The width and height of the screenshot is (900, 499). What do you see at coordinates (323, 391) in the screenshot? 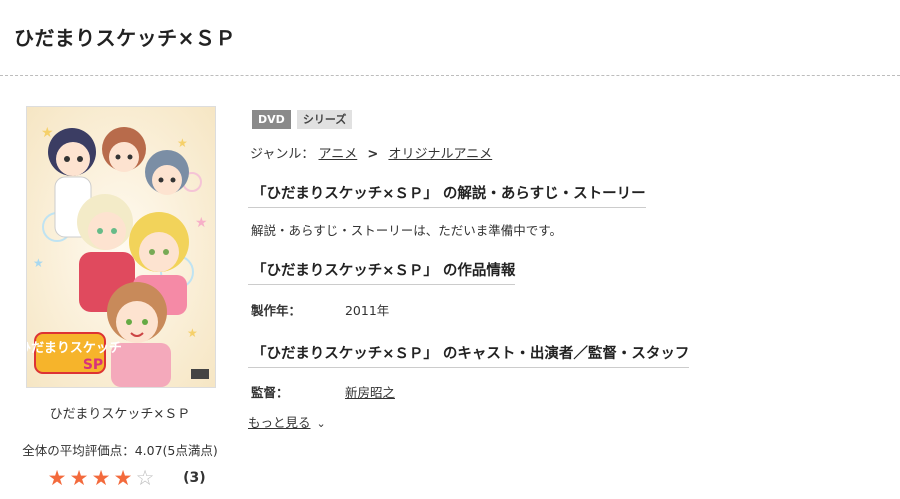
I see `director-row: 監督： 新房昭之` at bounding box center [323, 391].